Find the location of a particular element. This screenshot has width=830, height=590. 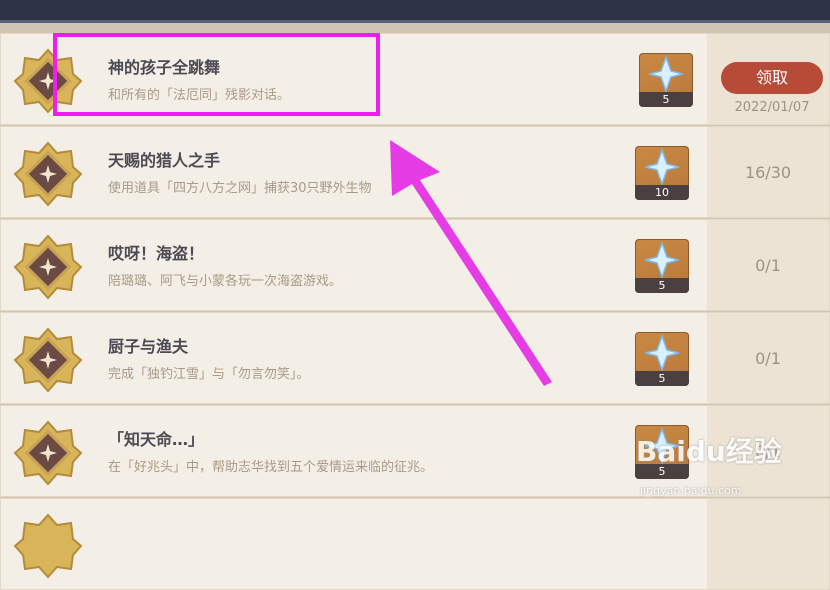

watermark-logo: Baidu经验 is located at coordinates (709, 451).